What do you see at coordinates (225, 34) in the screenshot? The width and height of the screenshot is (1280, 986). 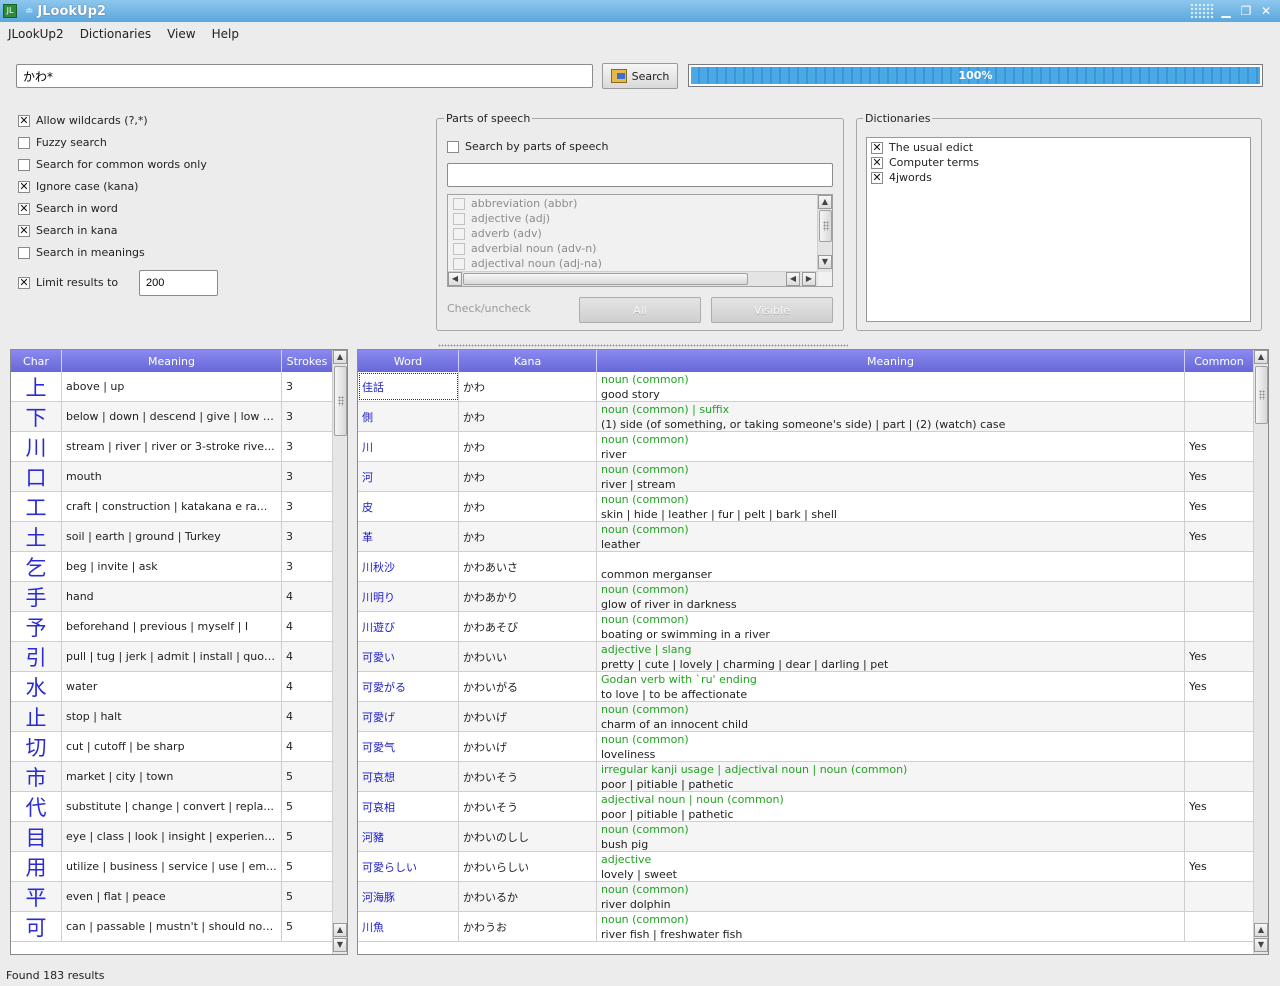 I see `menu-help: Help` at bounding box center [225, 34].